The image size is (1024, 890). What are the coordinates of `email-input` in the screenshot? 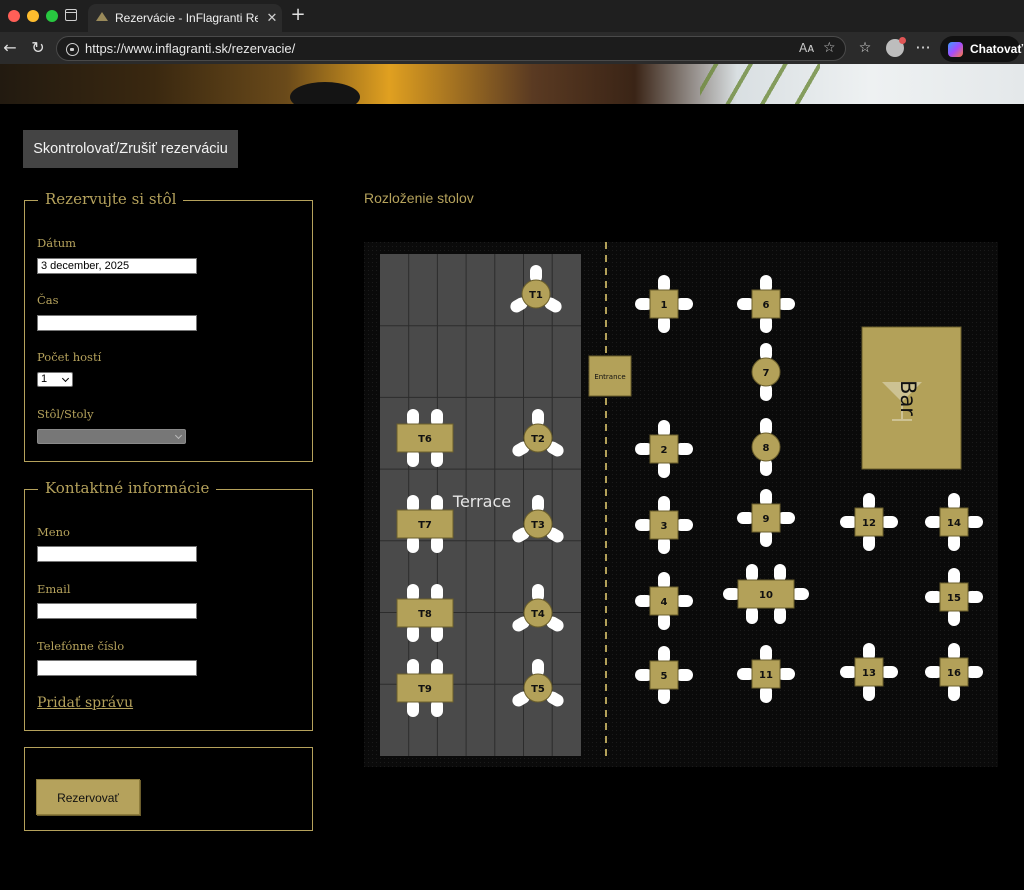 It's located at (117, 611).